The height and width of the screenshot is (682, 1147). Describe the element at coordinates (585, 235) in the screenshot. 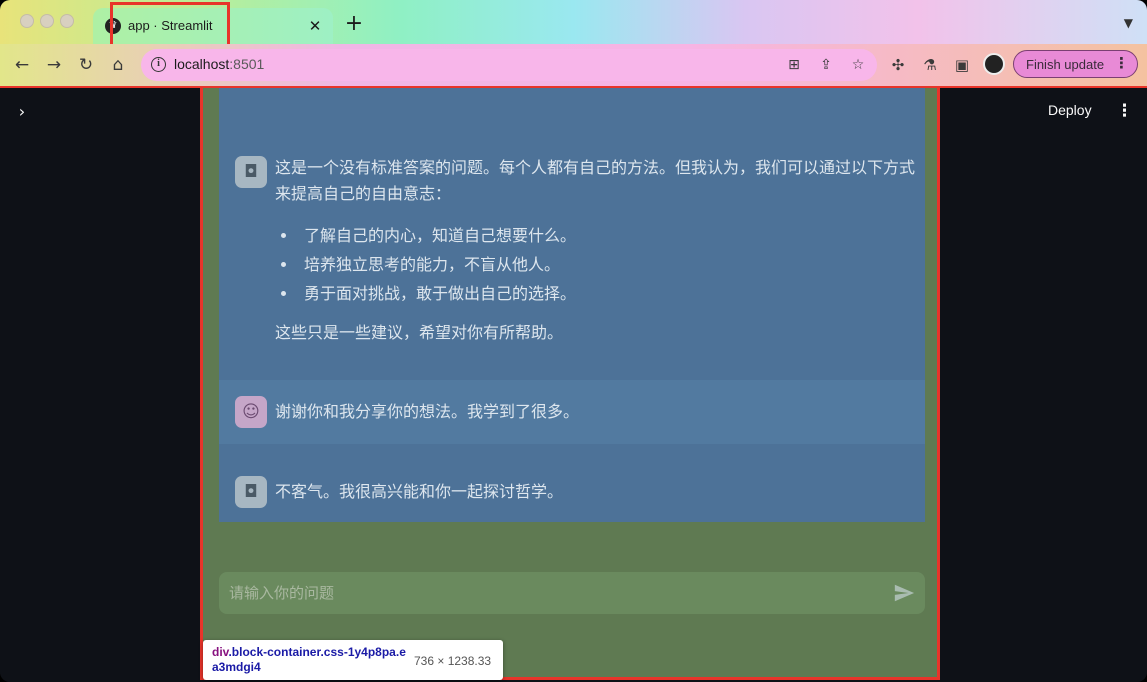

I see `list-item: 了解自己的内心，知道自己想要什么。` at that location.